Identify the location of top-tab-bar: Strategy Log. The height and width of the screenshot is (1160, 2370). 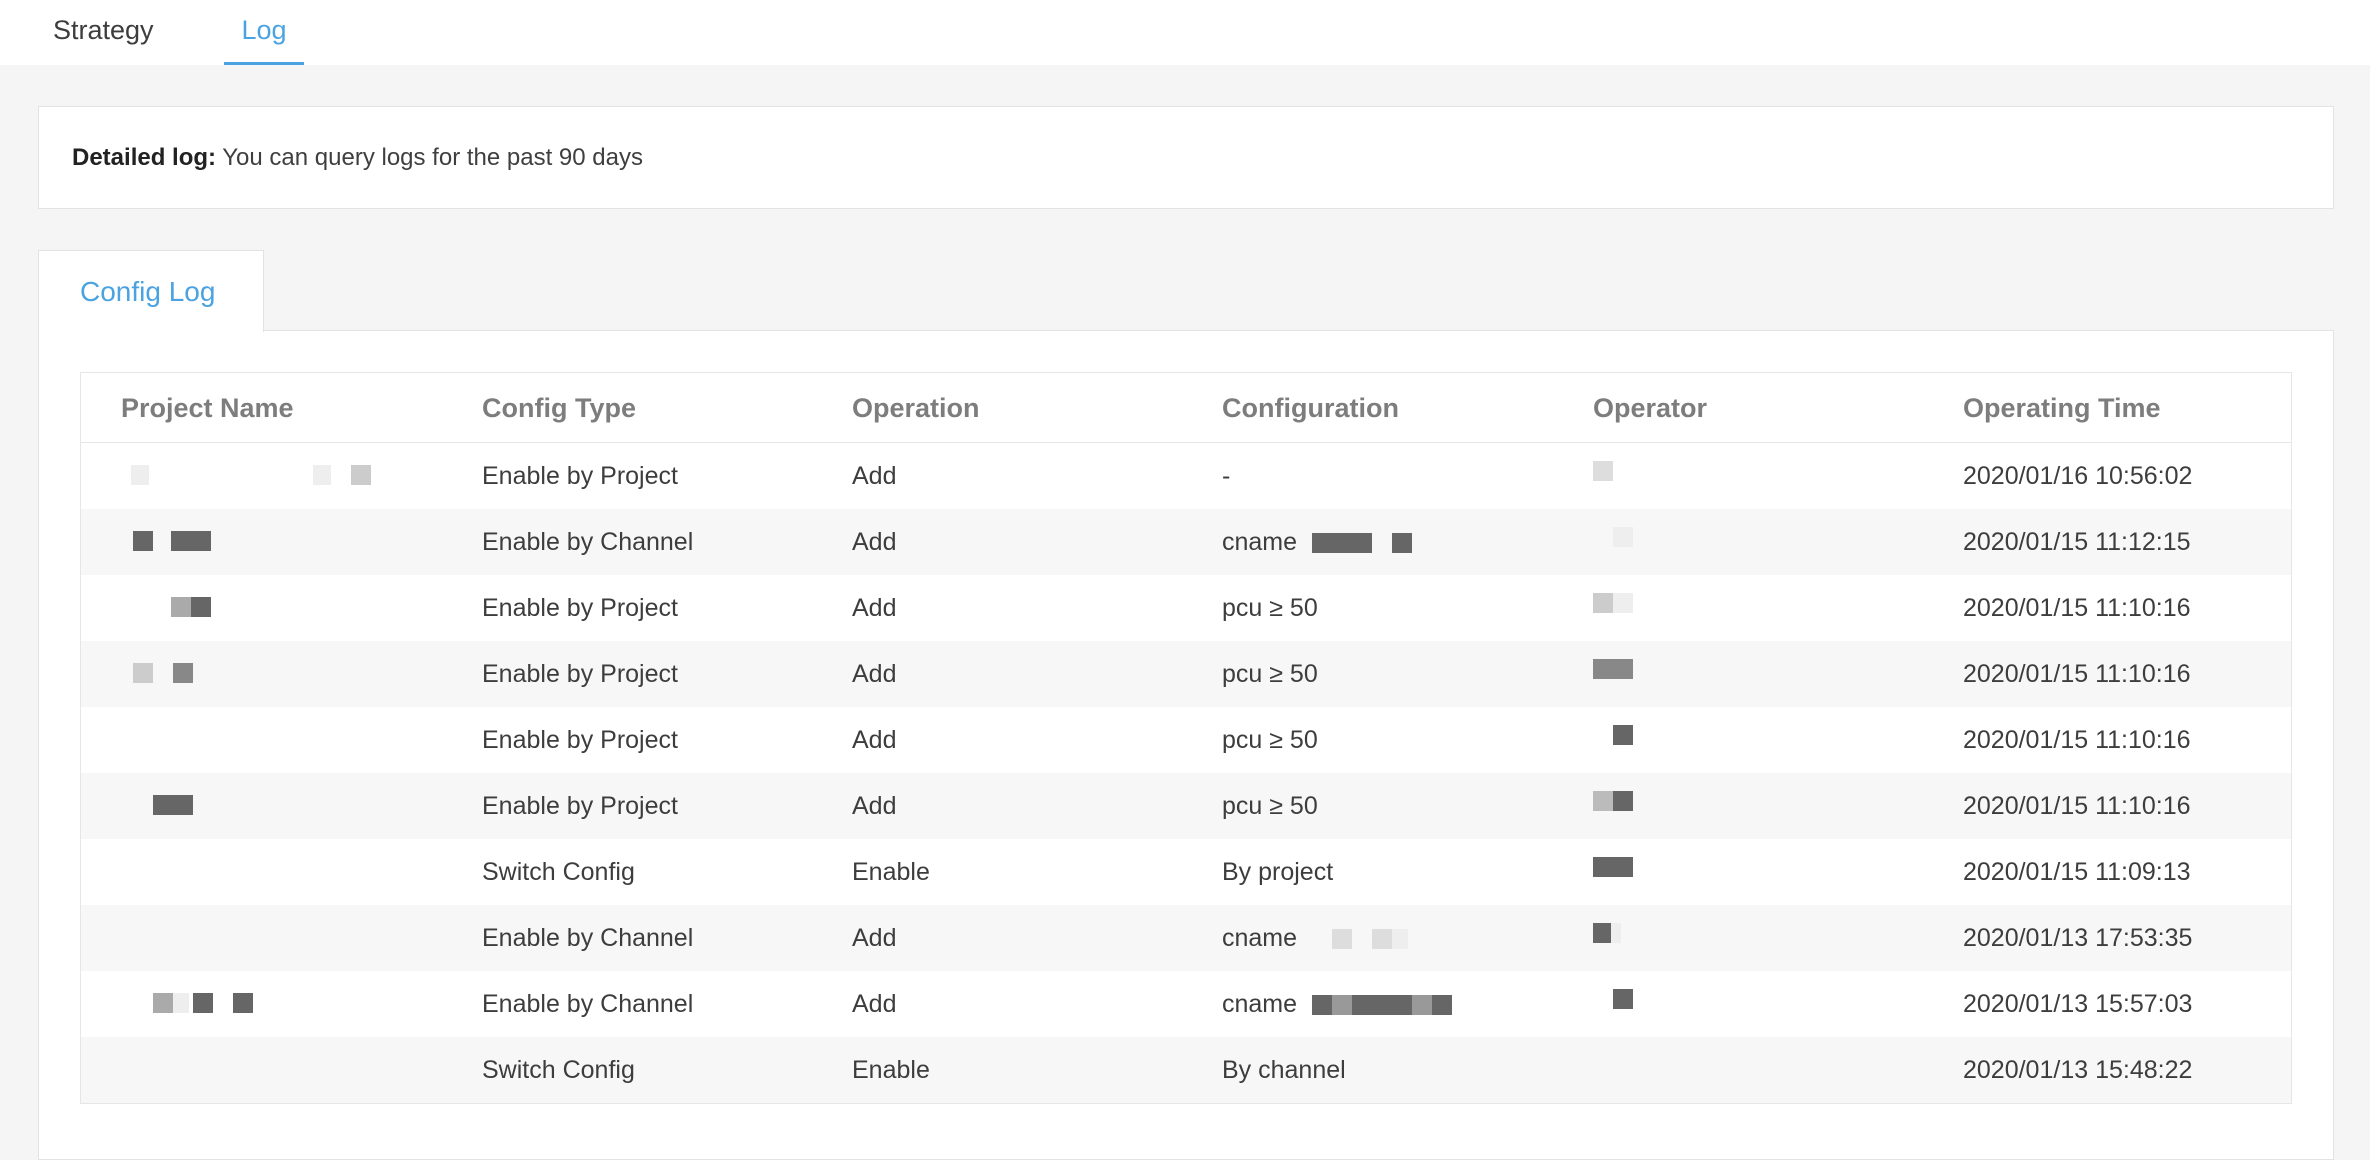
(1185, 32).